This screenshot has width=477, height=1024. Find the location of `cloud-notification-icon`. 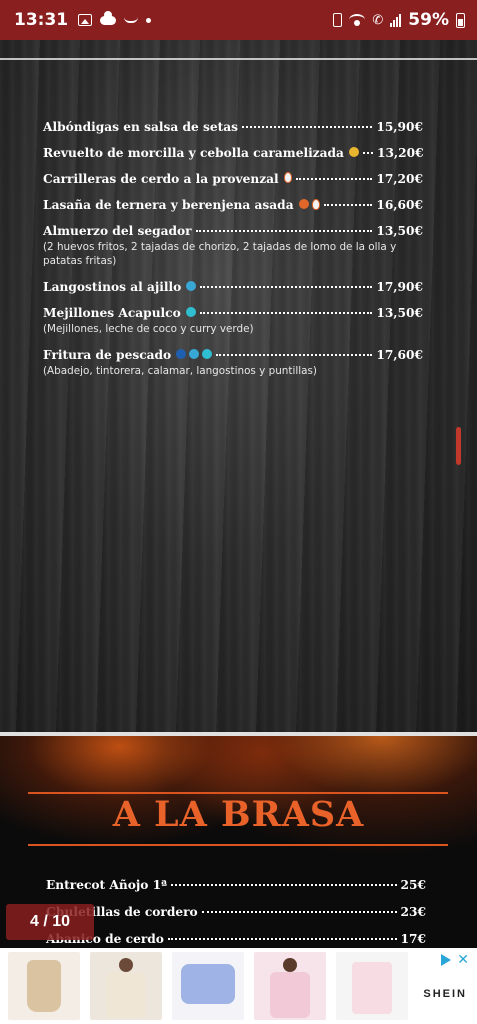

cloud-notification-icon is located at coordinates (108, 17).